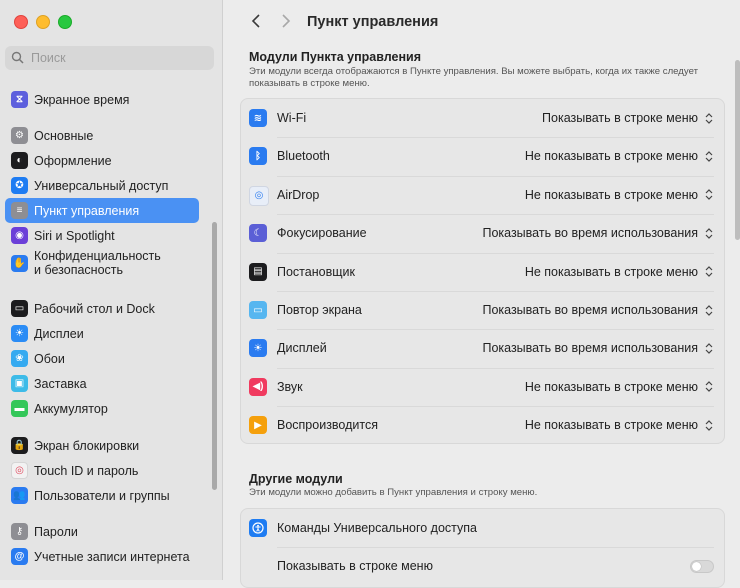 This screenshot has width=740, height=588. What do you see at coordinates (19, 308) in the screenshot?
I see `desktop-dock-icon: ▭` at bounding box center [19, 308].